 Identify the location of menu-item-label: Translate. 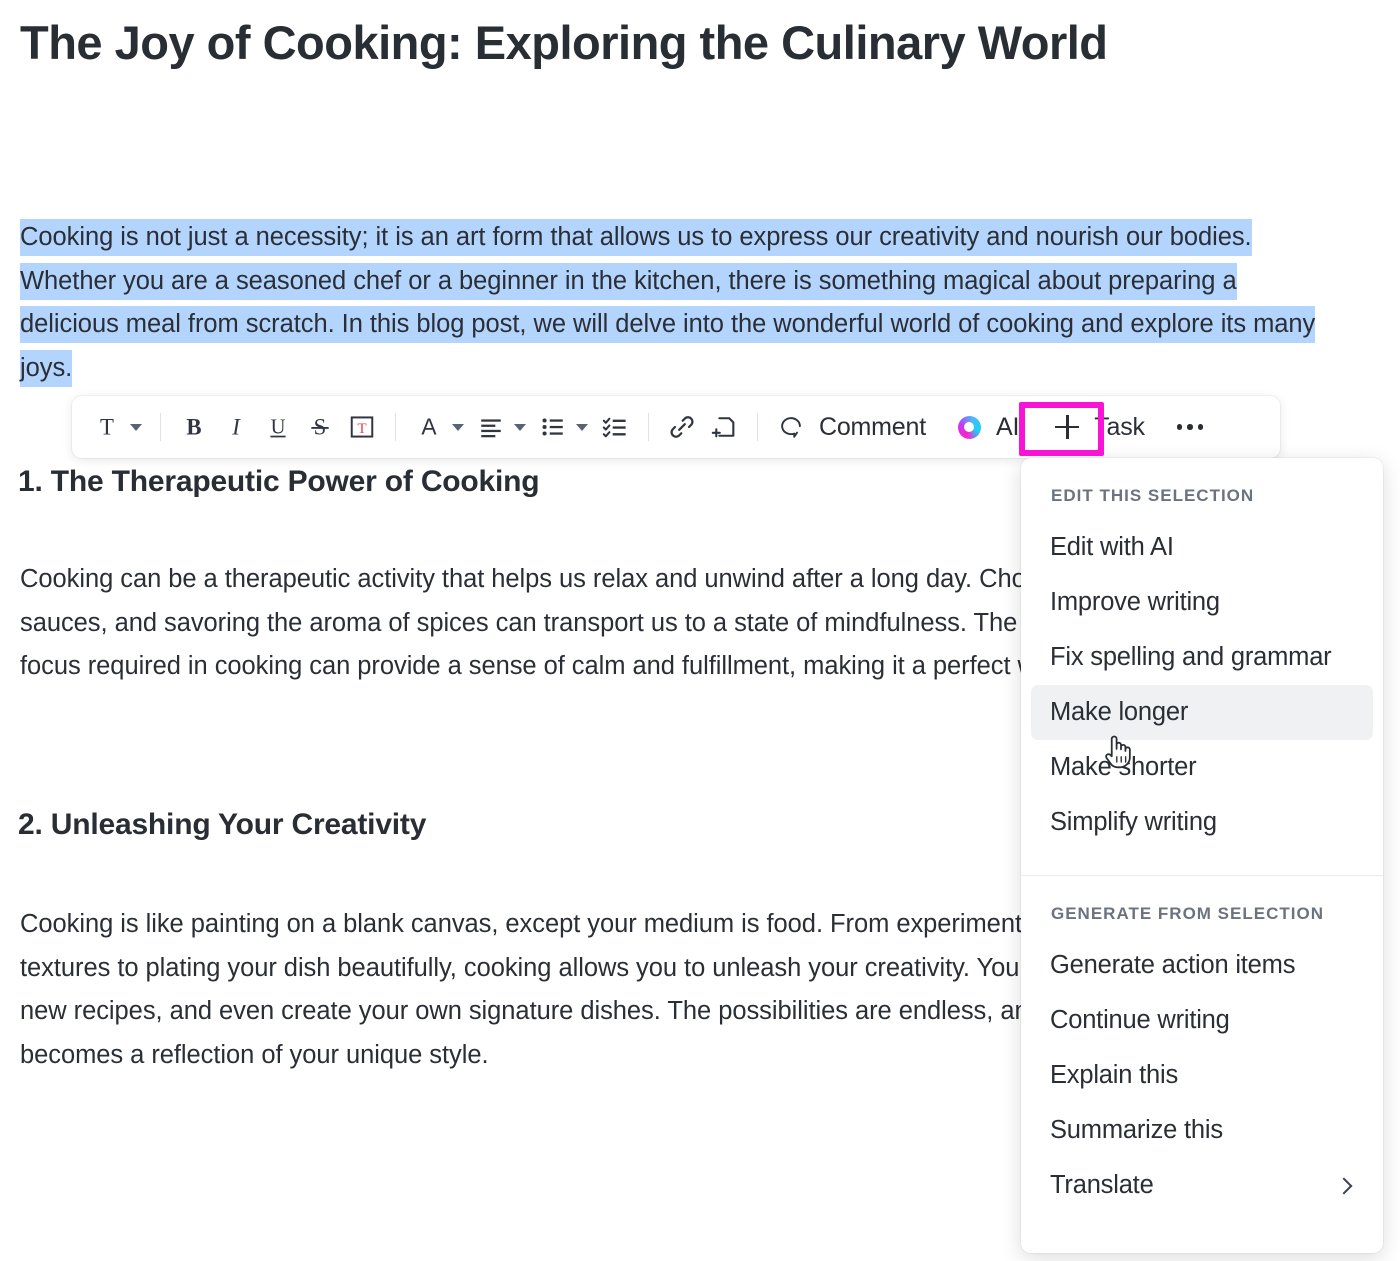
(1102, 1185).